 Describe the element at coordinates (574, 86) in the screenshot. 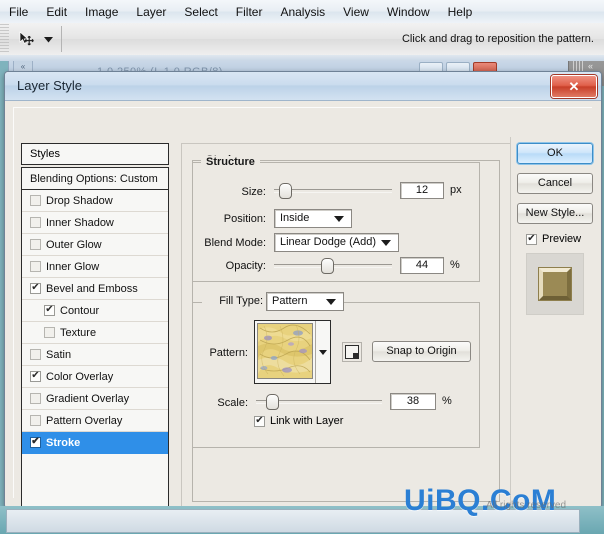

I see `close-icon: ✕` at that location.